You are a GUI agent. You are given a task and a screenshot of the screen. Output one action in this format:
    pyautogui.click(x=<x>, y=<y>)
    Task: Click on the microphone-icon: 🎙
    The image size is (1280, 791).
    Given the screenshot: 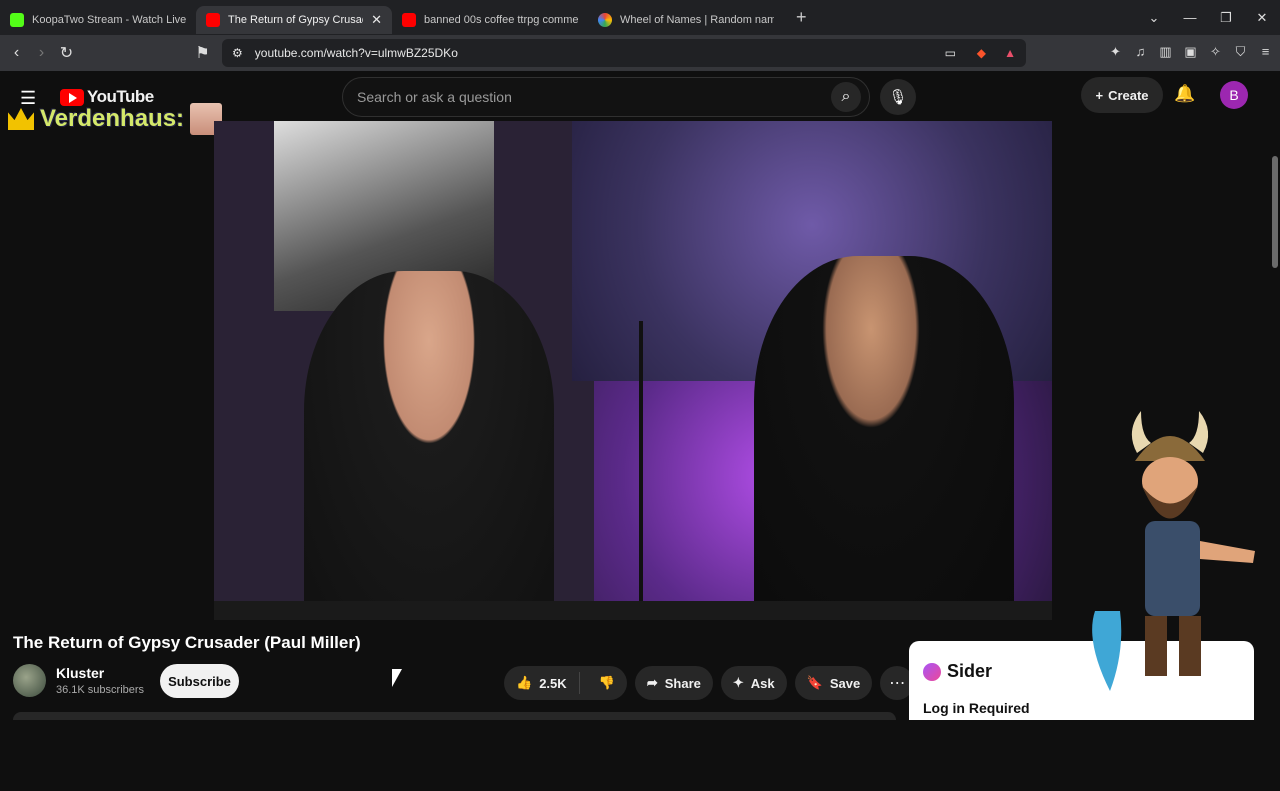 What is the action you would take?
    pyautogui.click(x=898, y=97)
    